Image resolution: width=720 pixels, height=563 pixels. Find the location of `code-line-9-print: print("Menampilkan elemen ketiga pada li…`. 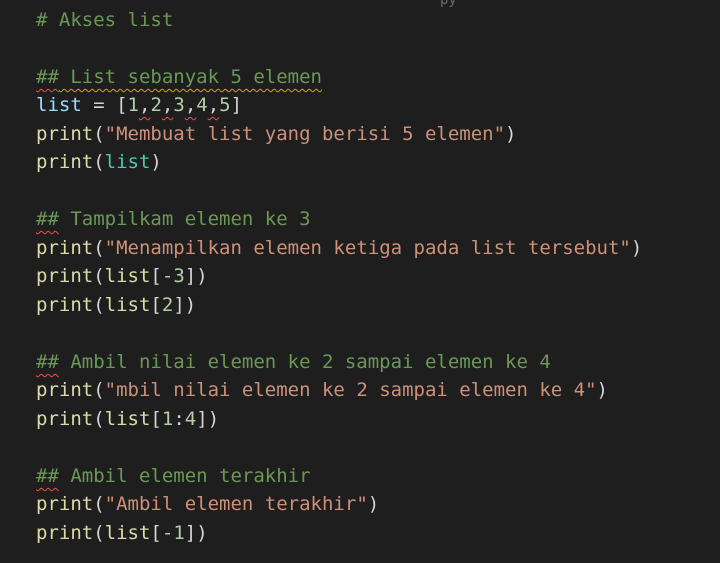

code-line-9-print: print("Menampilkan elemen ketiga pada li… is located at coordinates (339, 248).